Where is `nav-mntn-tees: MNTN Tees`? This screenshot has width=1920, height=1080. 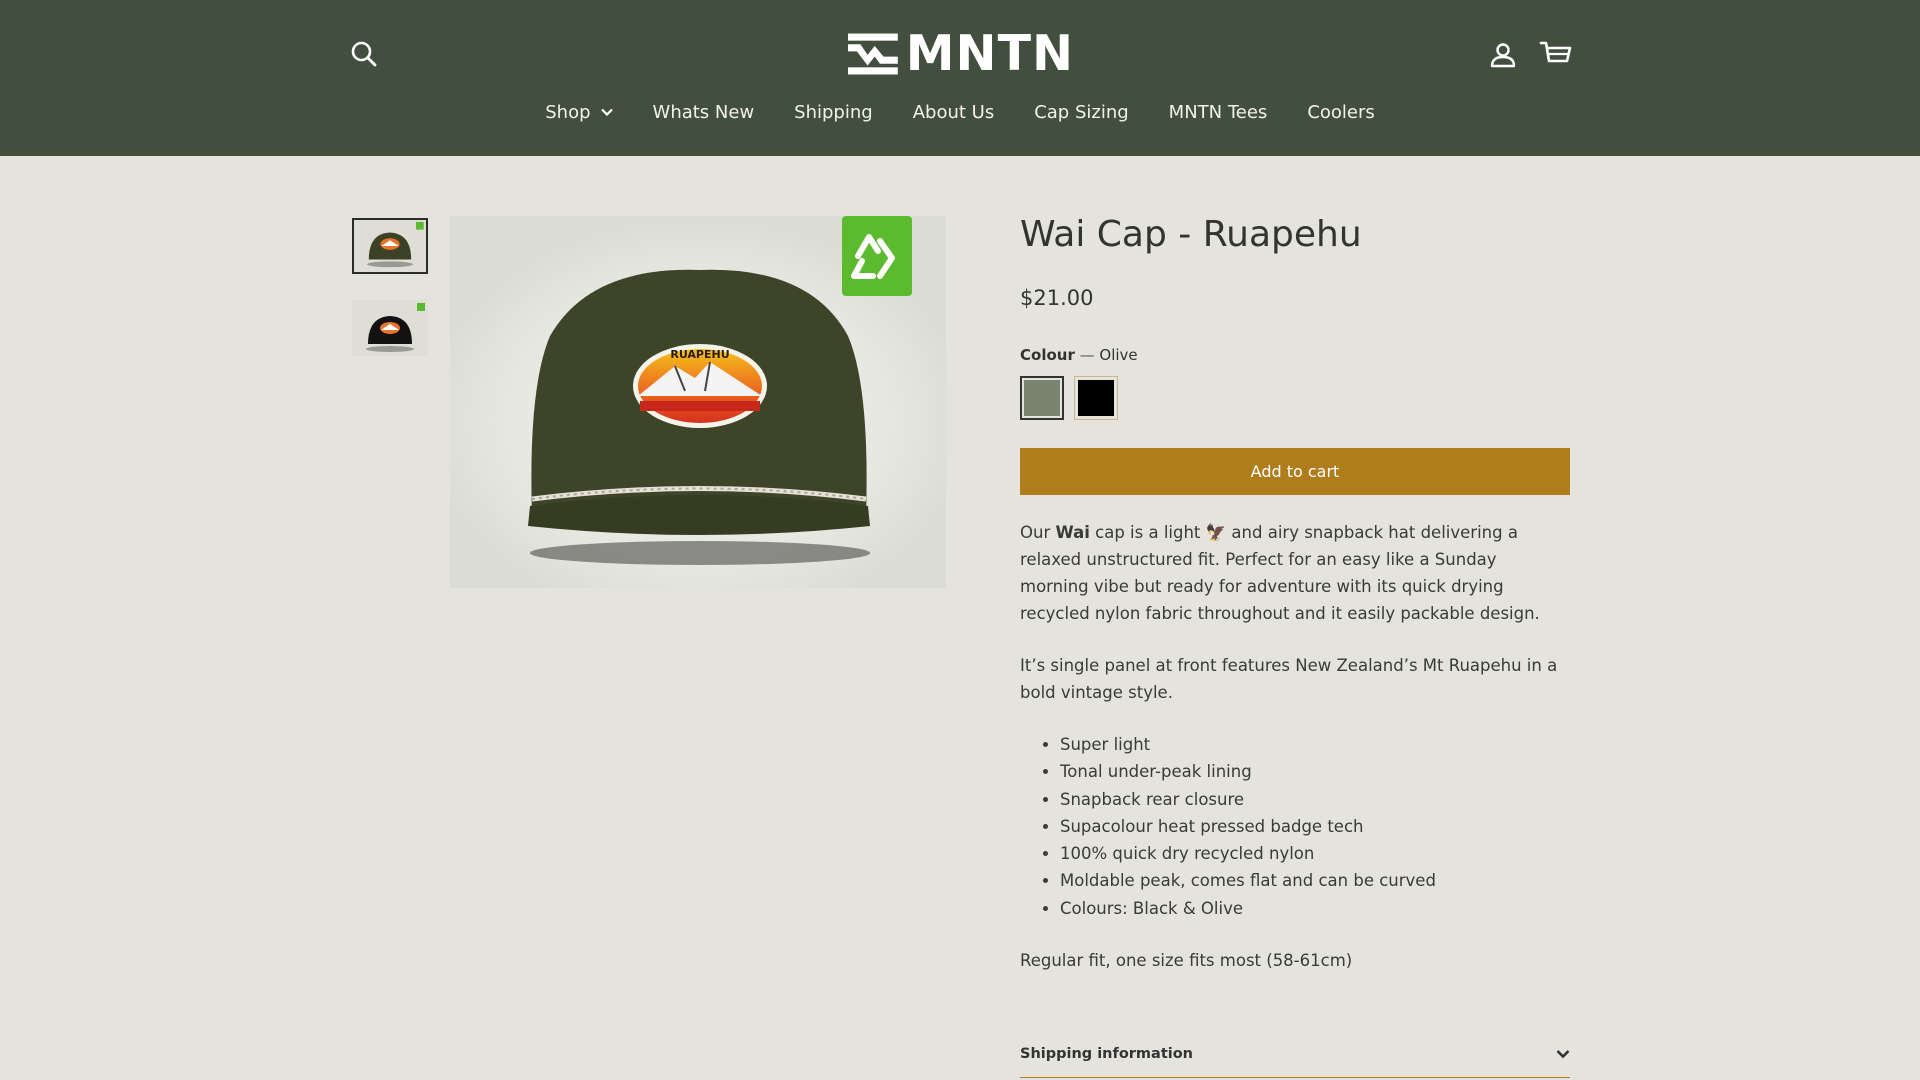
nav-mntn-tees: MNTN Tees is located at coordinates (1218, 112).